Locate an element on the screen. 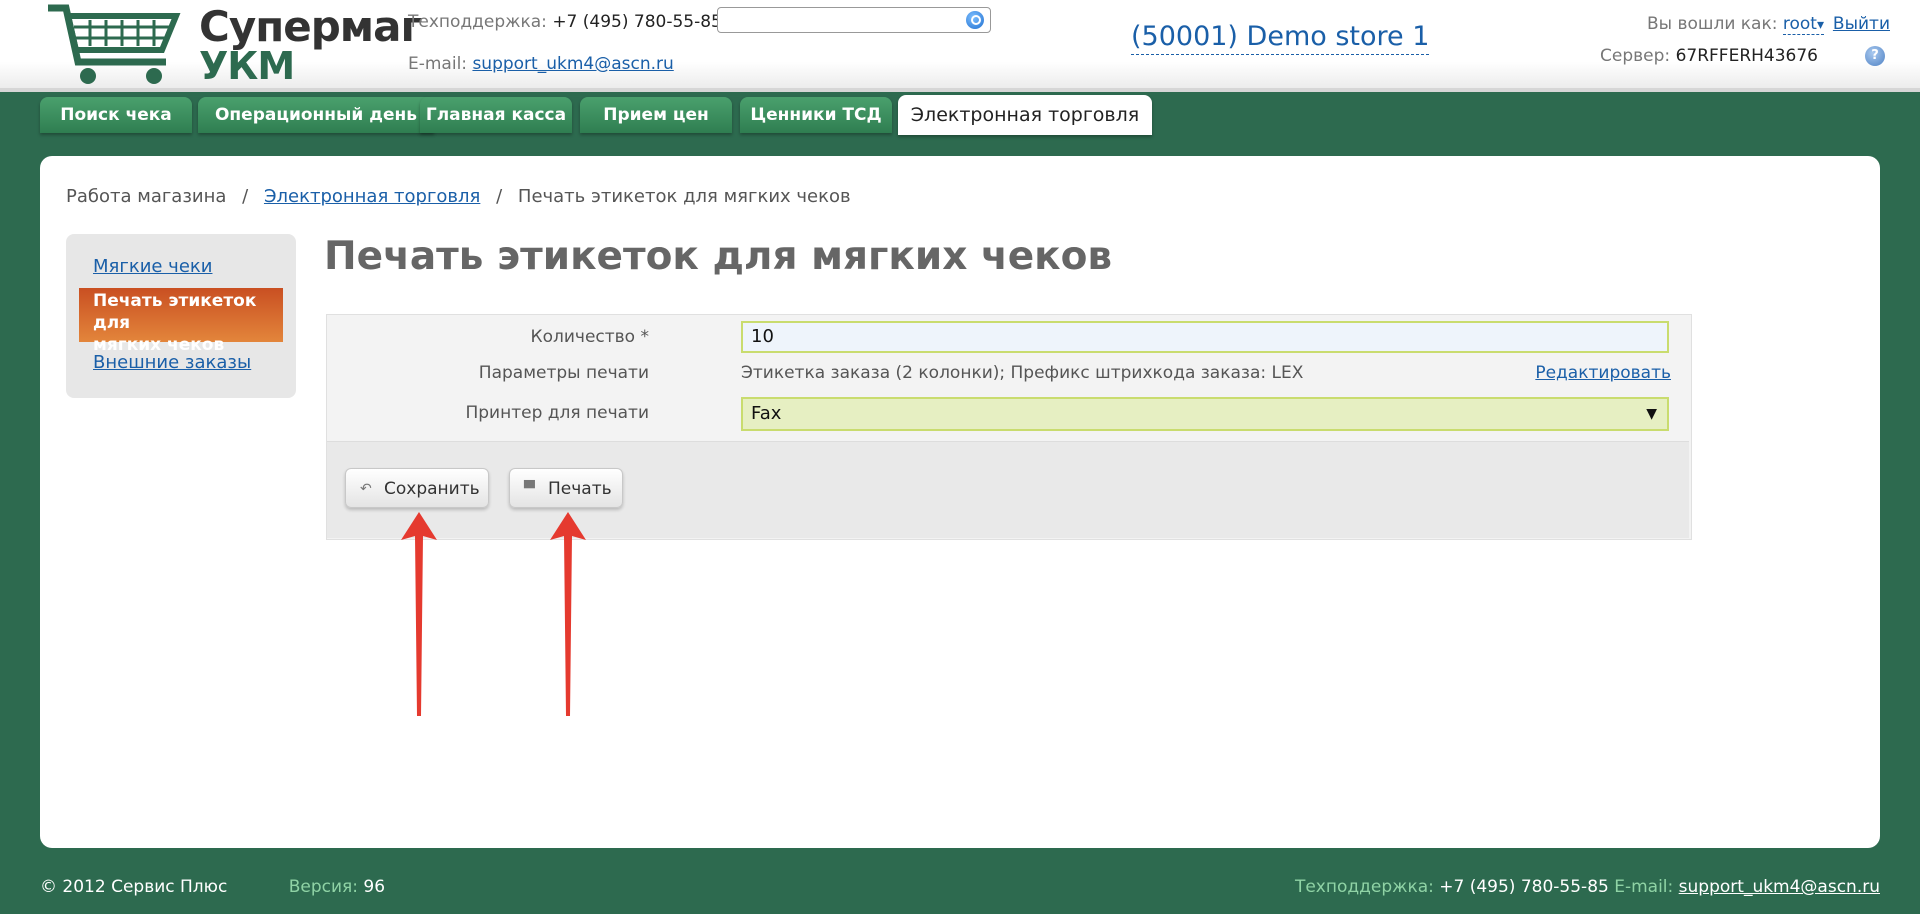  tab-operational-day: Операционный день is located at coordinates (316, 115).